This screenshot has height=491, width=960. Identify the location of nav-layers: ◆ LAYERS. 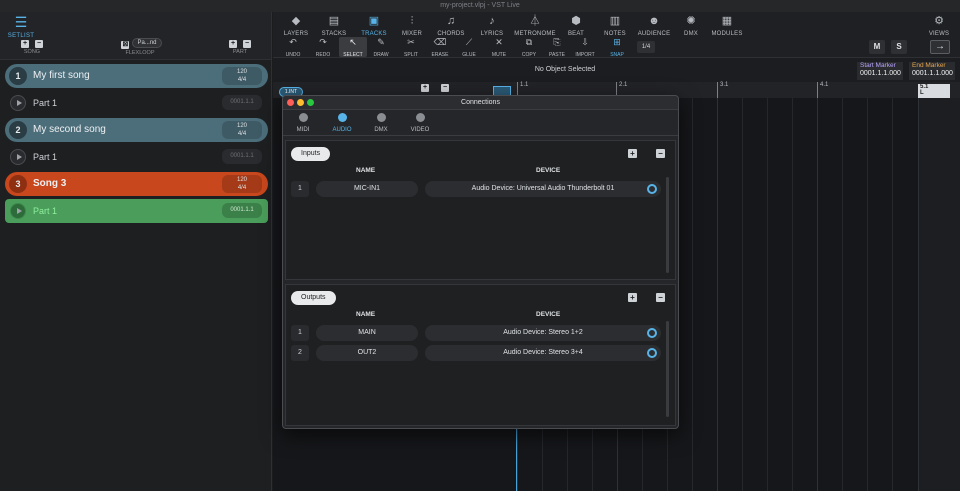
(296, 26).